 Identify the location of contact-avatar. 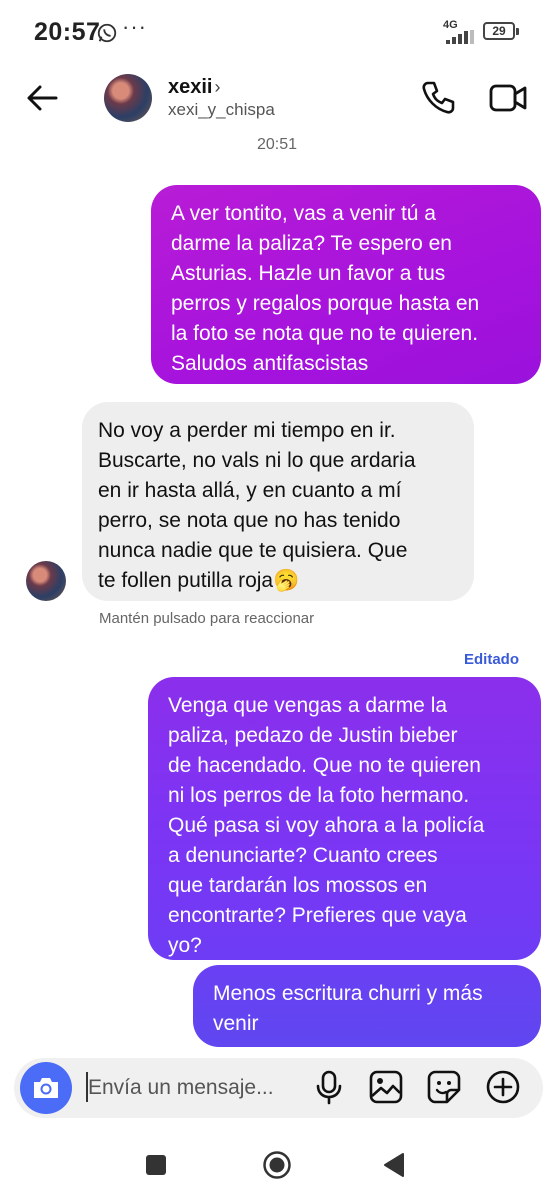
(128, 98).